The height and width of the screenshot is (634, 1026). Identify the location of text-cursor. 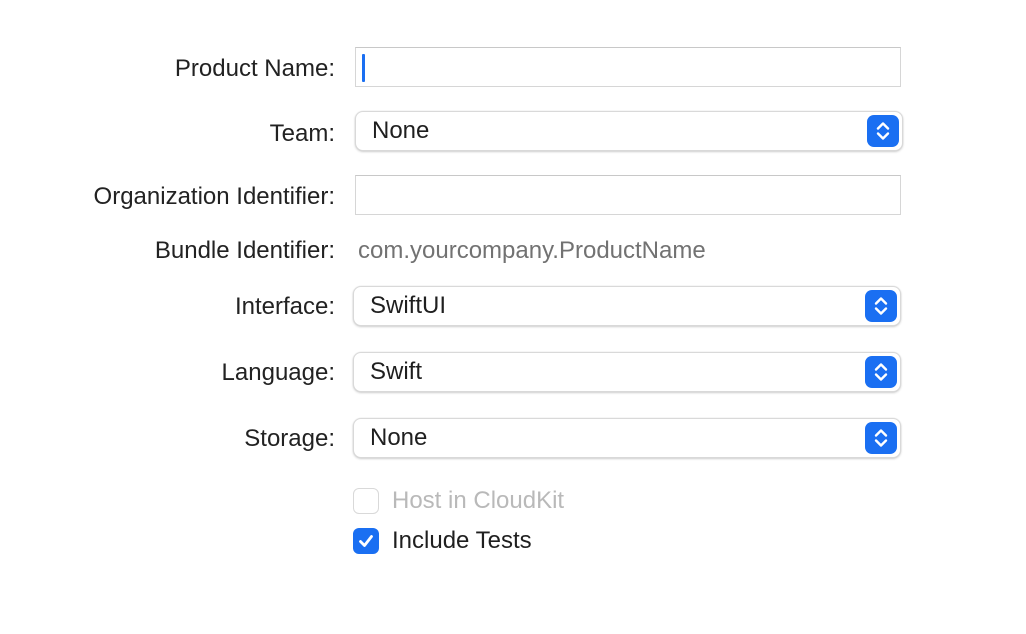
(363, 68).